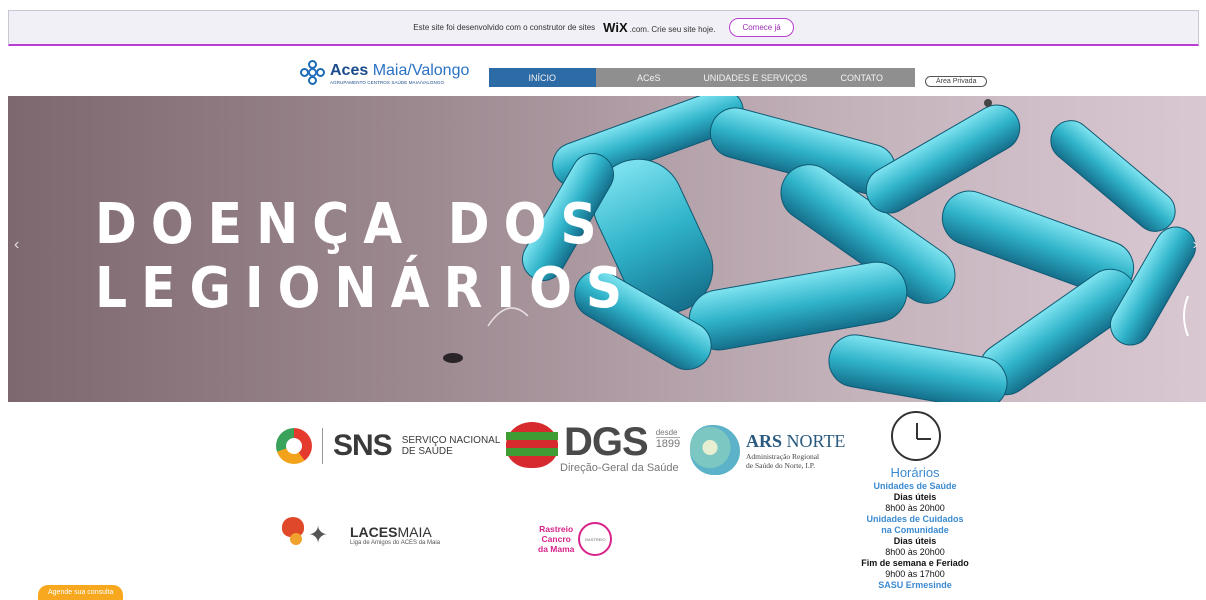 The image size is (1206, 600). I want to click on slide-prev-icon: ‹, so click(16, 245).